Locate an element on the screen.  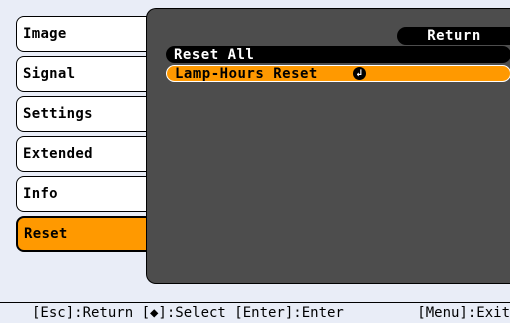
menu-item-label: Lamp-Hours Reset is located at coordinates (246, 73).